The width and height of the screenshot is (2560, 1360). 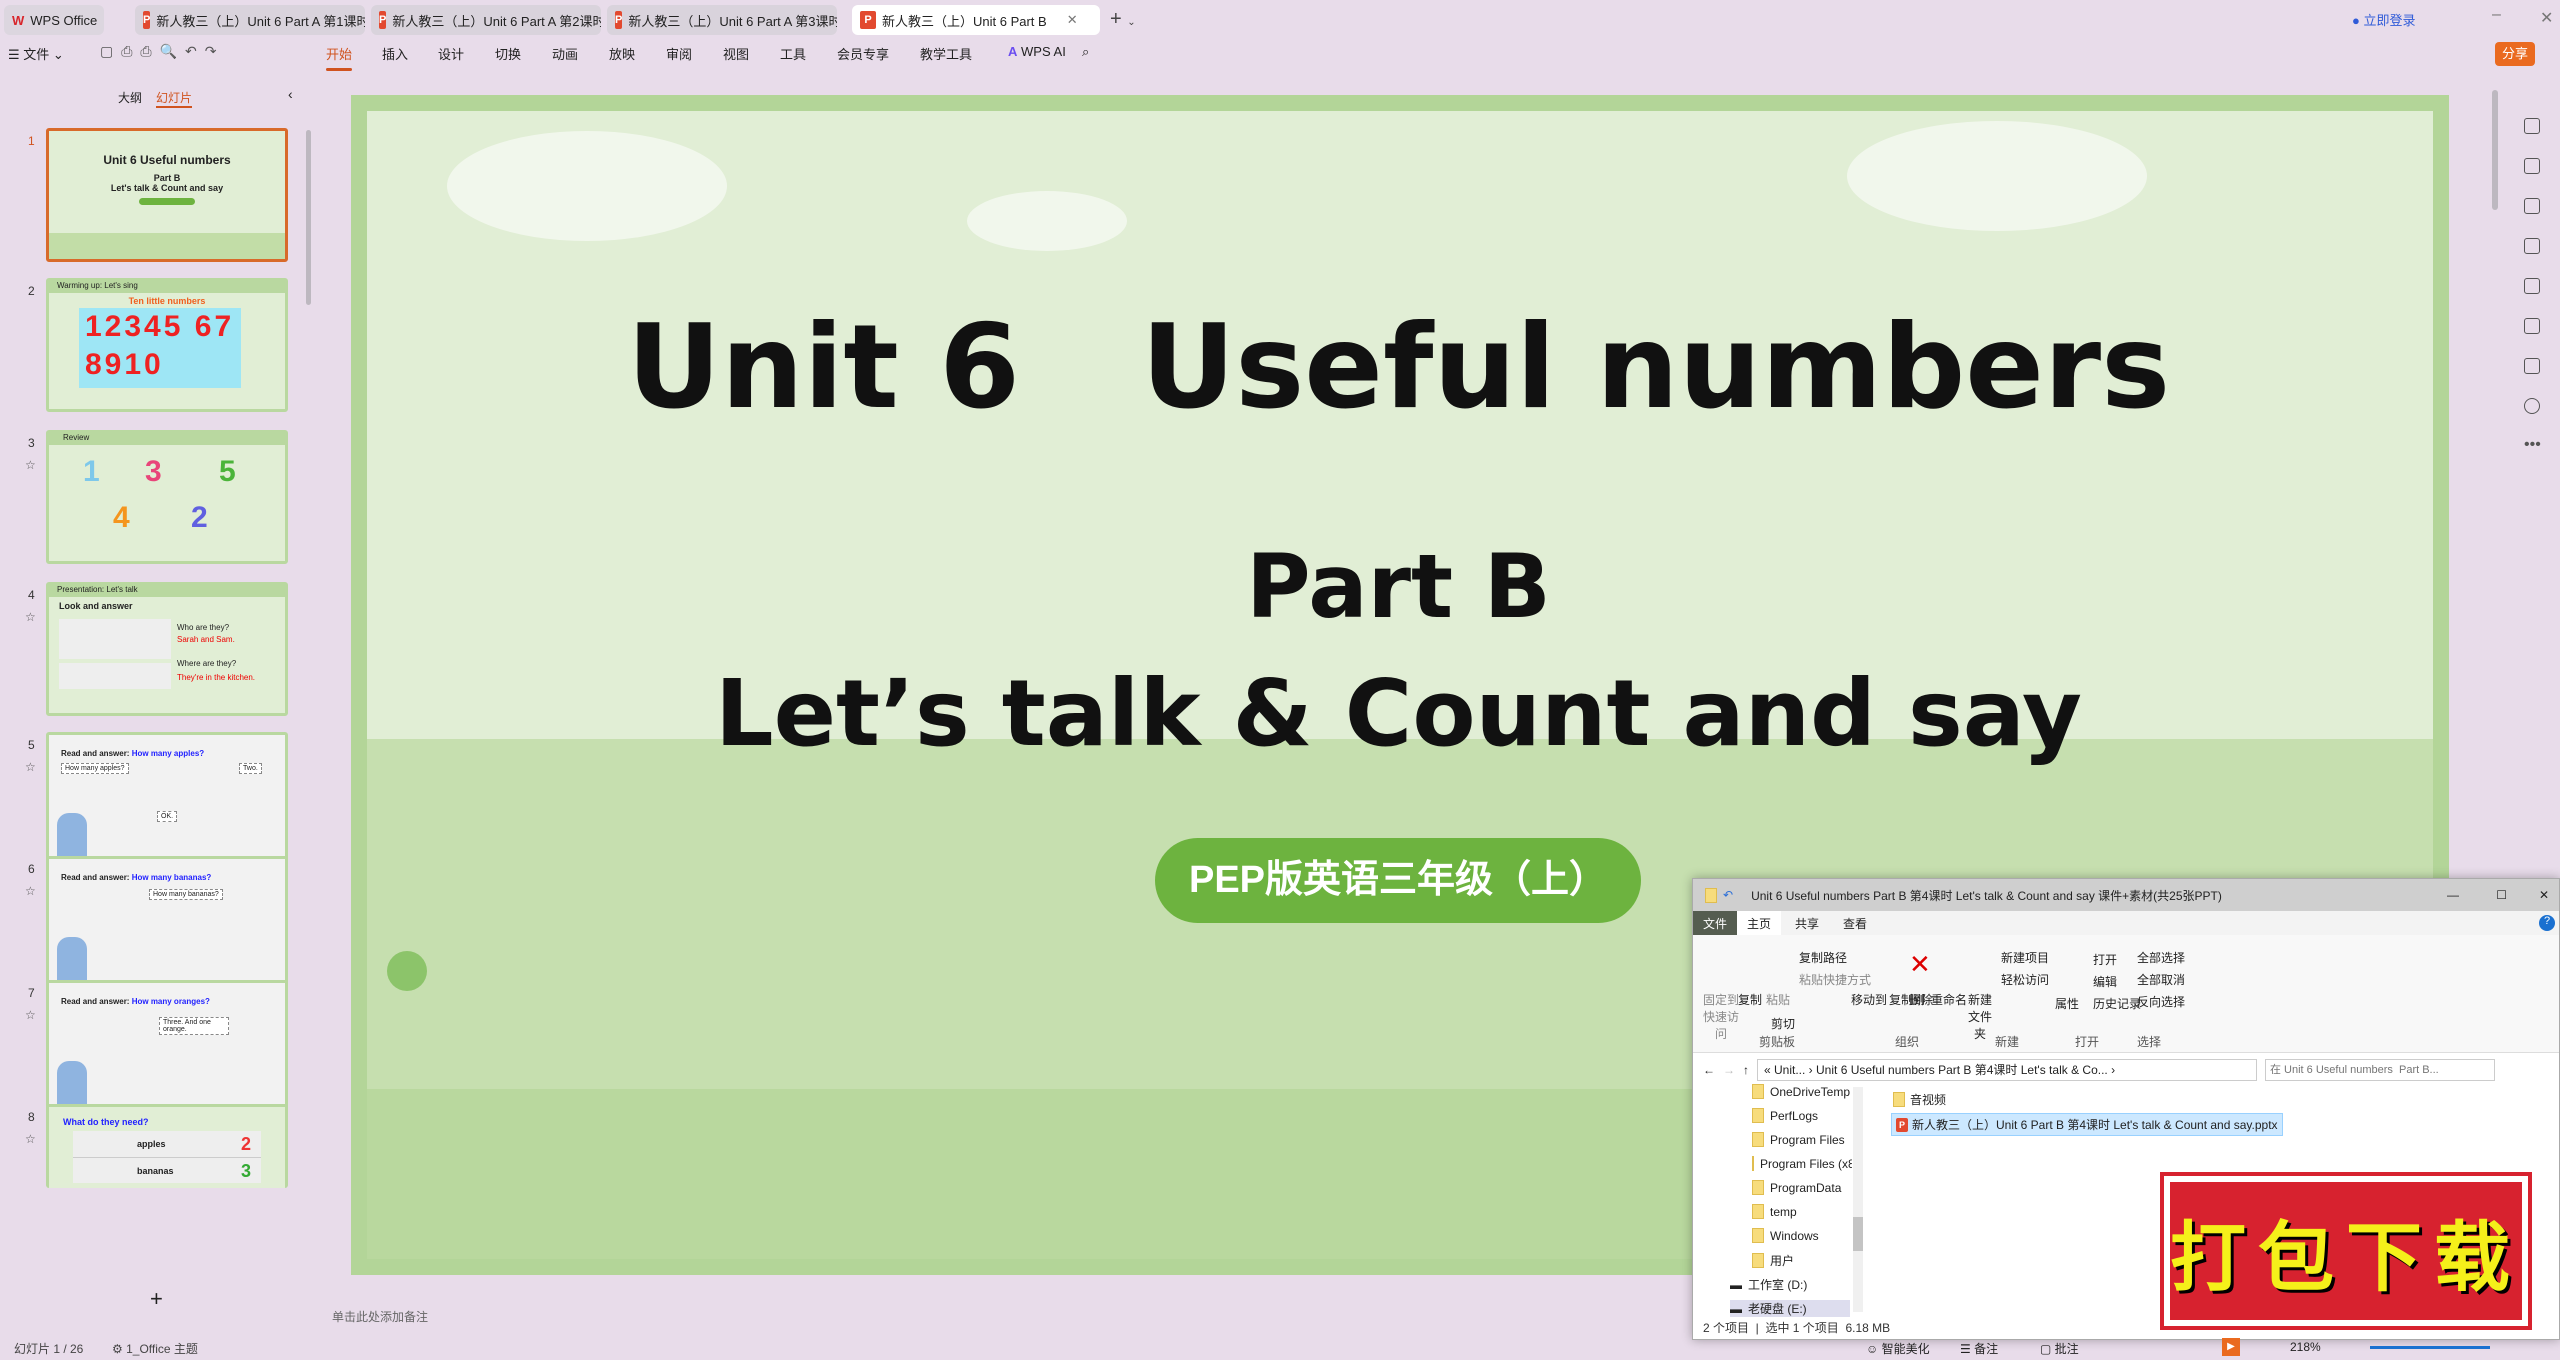 What do you see at coordinates (863, 53) in the screenshot?
I see `menu-member: 会员专享` at bounding box center [863, 53].